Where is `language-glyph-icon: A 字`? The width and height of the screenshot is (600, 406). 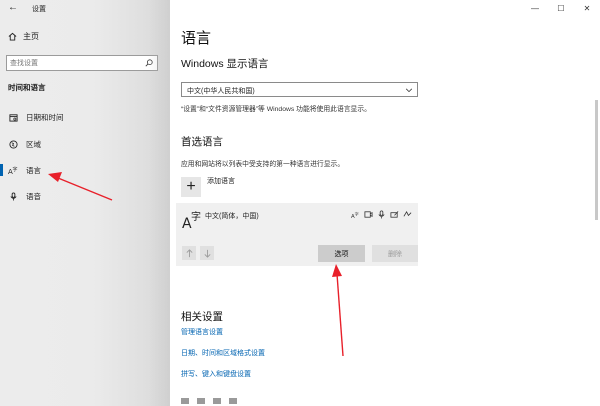 language-glyph-icon: A 字 is located at coordinates (191, 220).